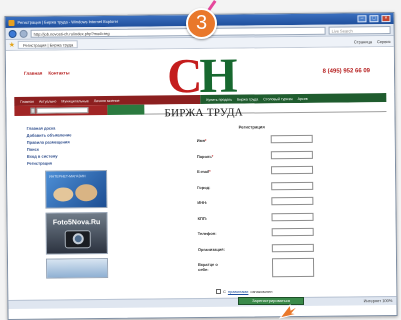 The width and height of the screenshot is (401, 320). I want to click on search-input: Live Search, so click(359, 30).